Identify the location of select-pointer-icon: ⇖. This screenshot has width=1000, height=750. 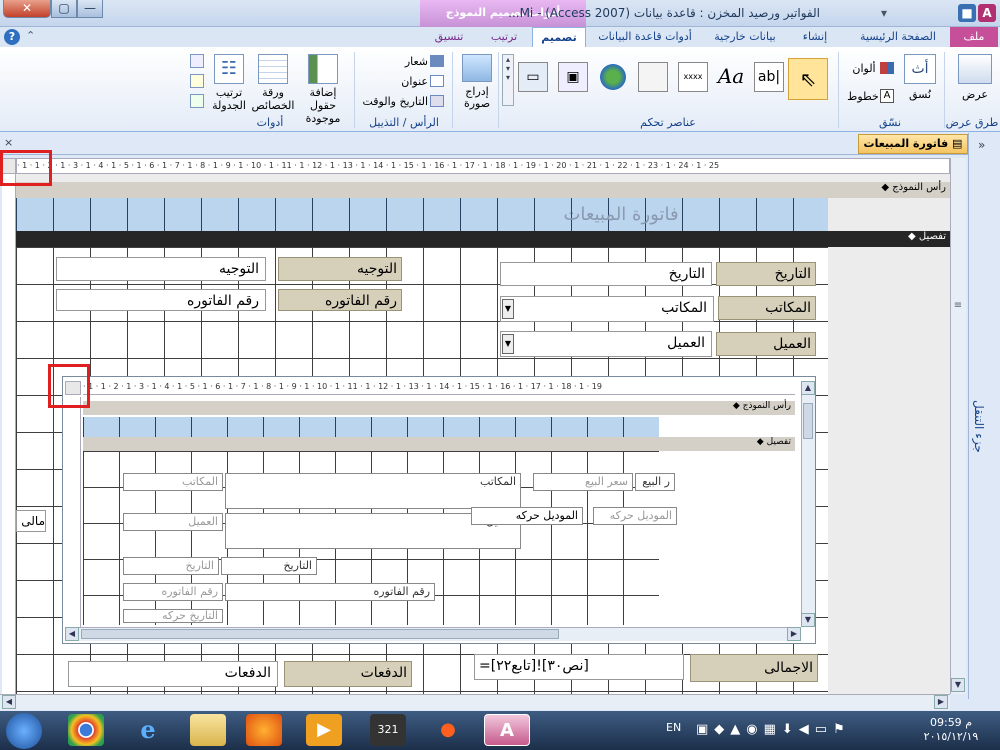
(808, 79).